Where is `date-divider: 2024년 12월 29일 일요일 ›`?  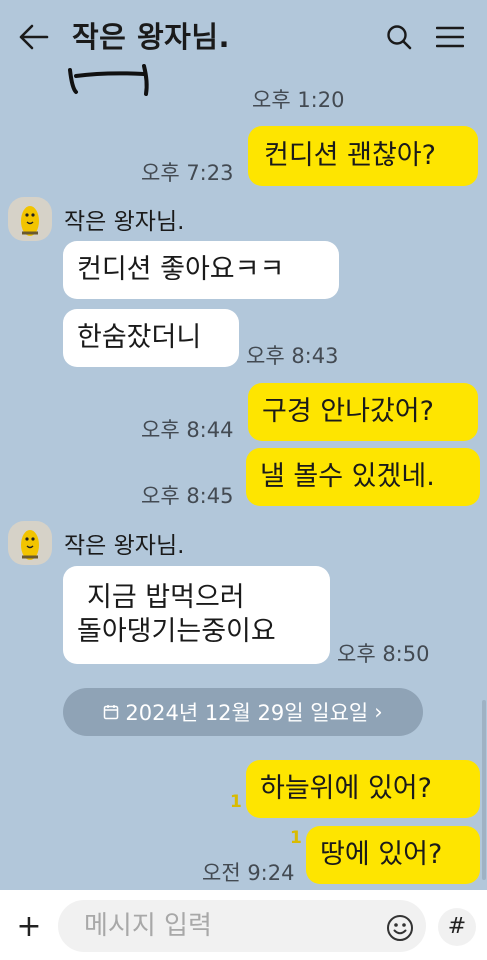
date-divider: 2024년 12월 29일 일요일 › is located at coordinates (243, 712).